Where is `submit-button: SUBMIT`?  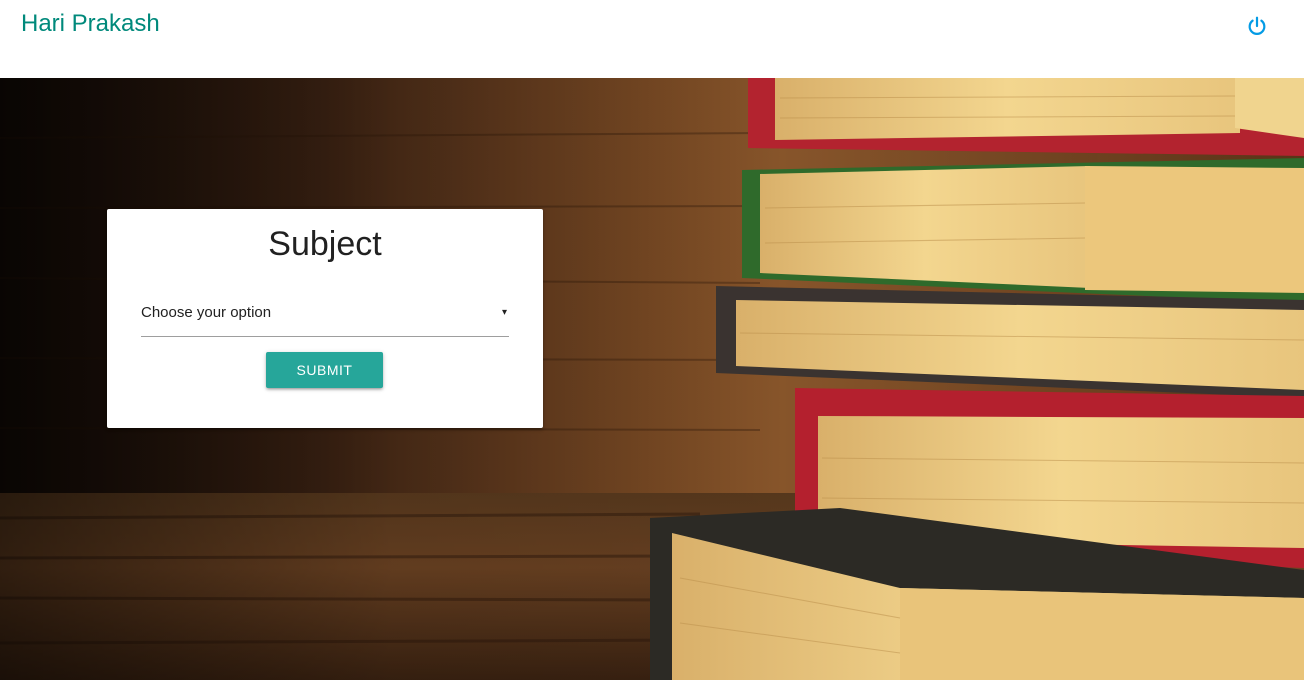 submit-button: SUBMIT is located at coordinates (324, 370).